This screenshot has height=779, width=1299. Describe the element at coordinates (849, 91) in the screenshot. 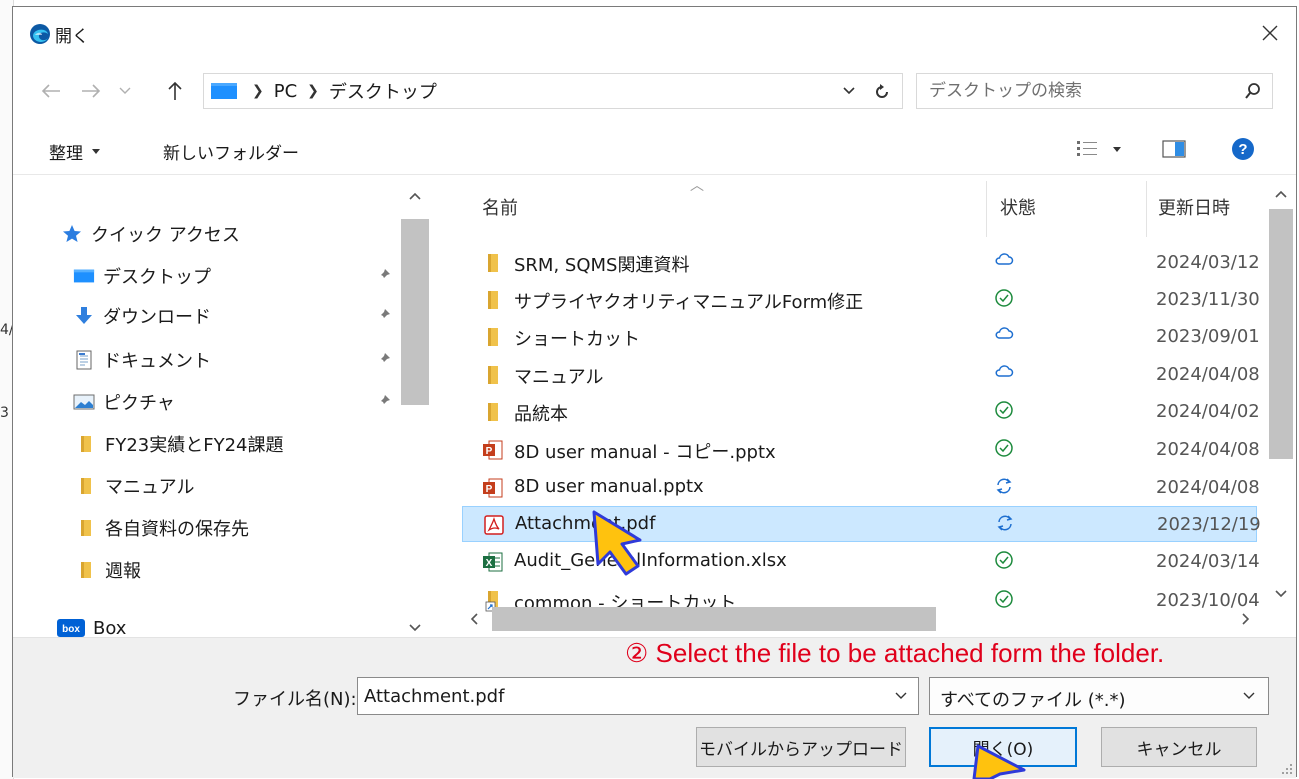

I see `address-history-dropdown-icon` at that location.